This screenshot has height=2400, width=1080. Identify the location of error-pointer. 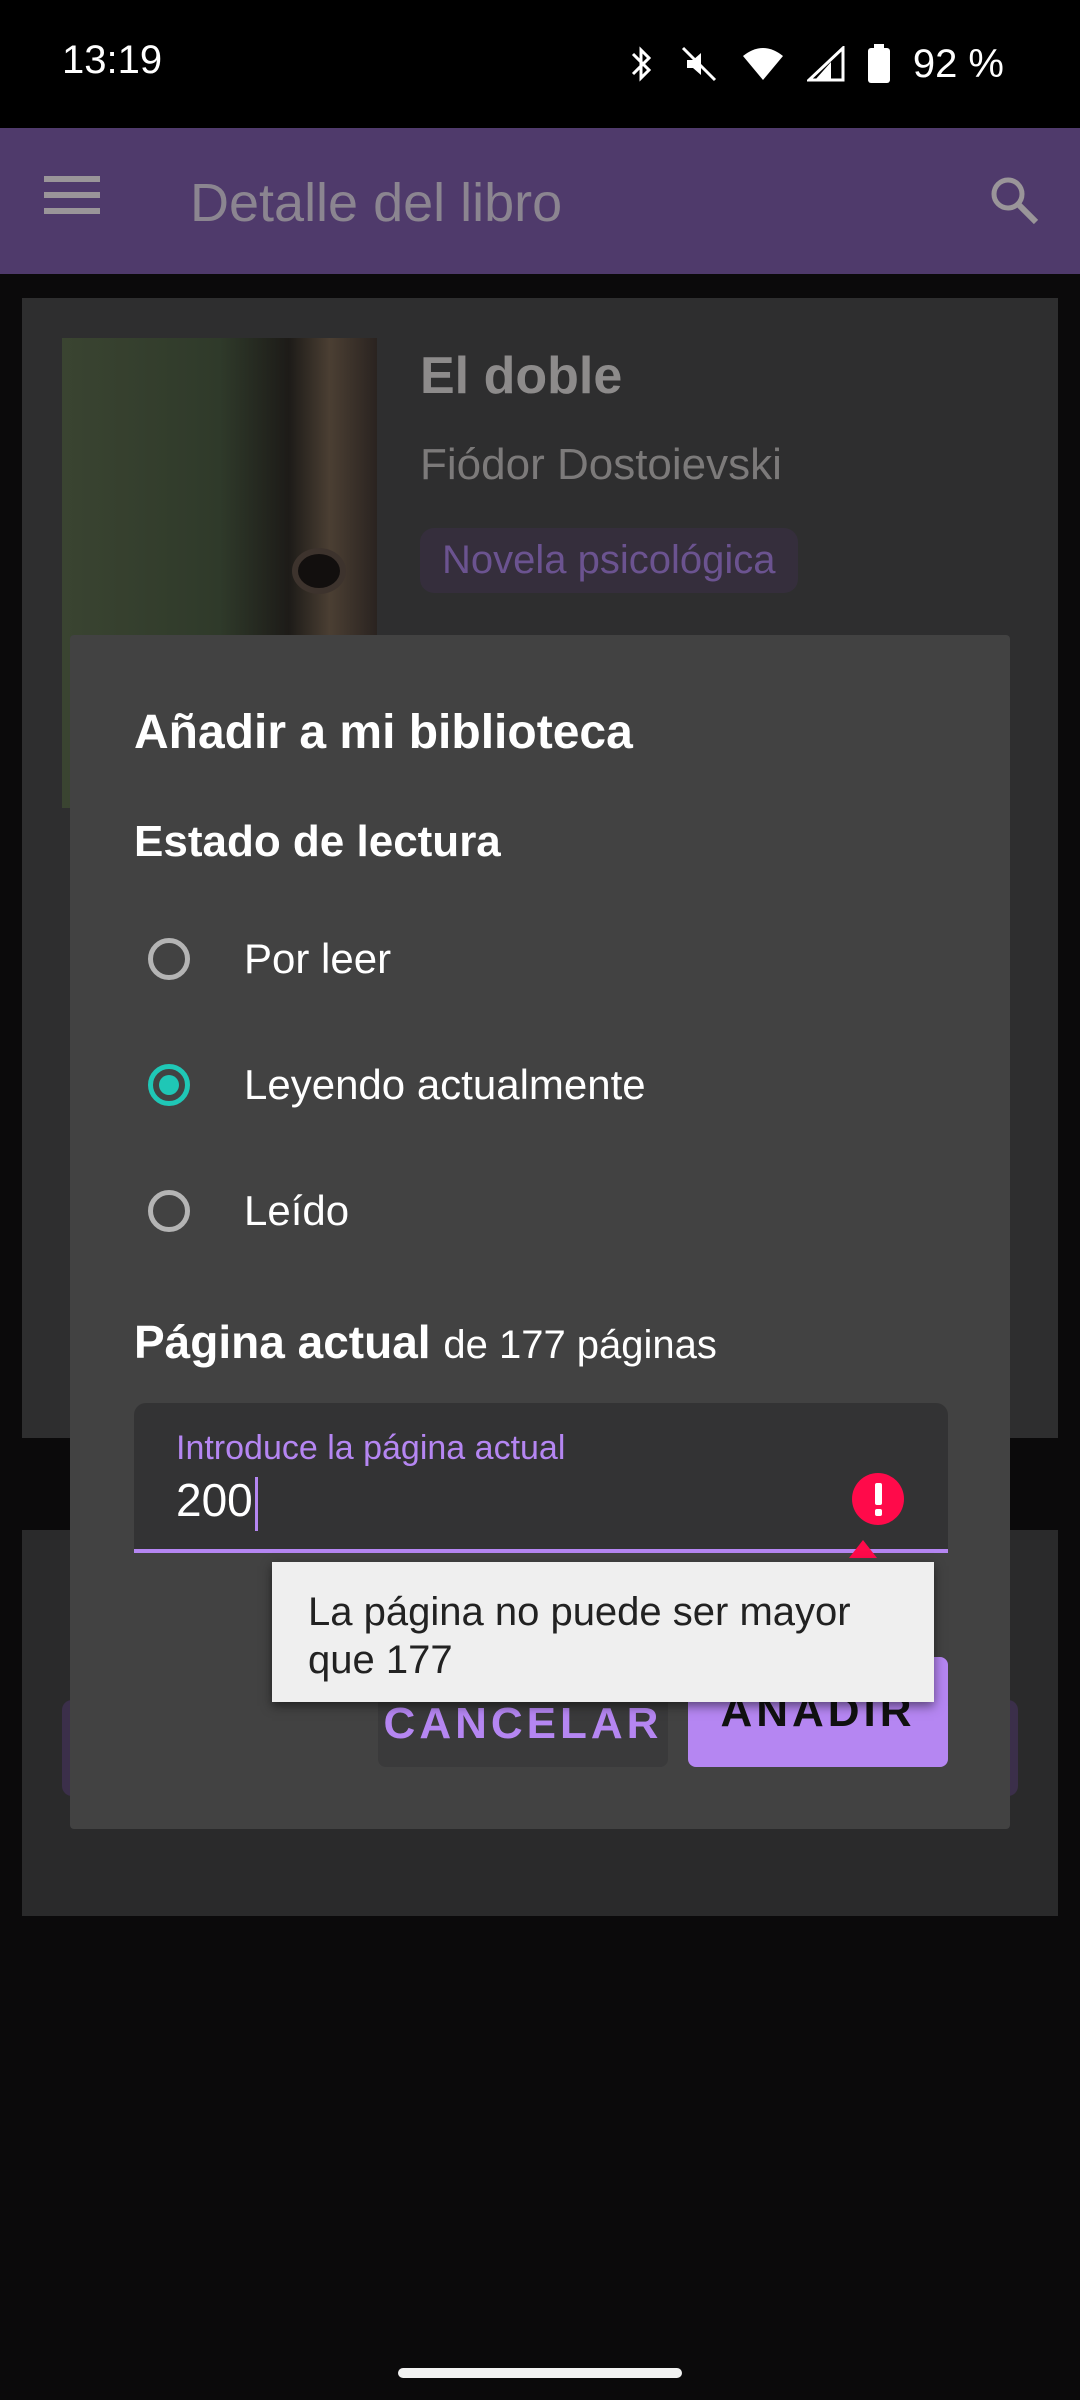
(863, 1549).